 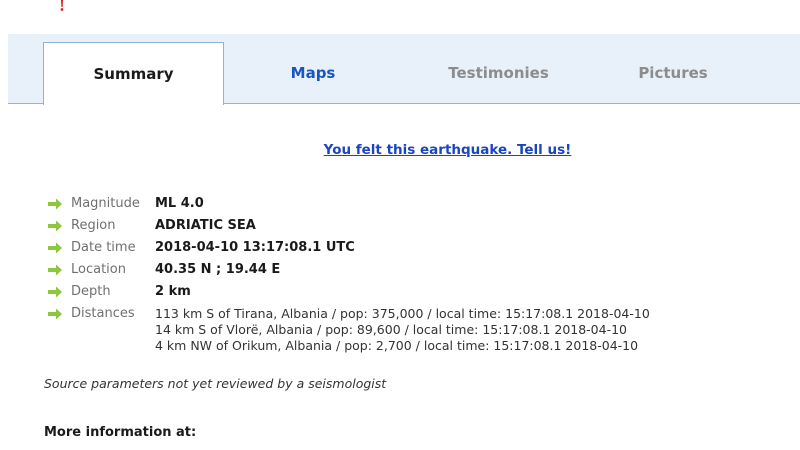 What do you see at coordinates (103, 247) in the screenshot?
I see `datetime-label: Date time` at bounding box center [103, 247].